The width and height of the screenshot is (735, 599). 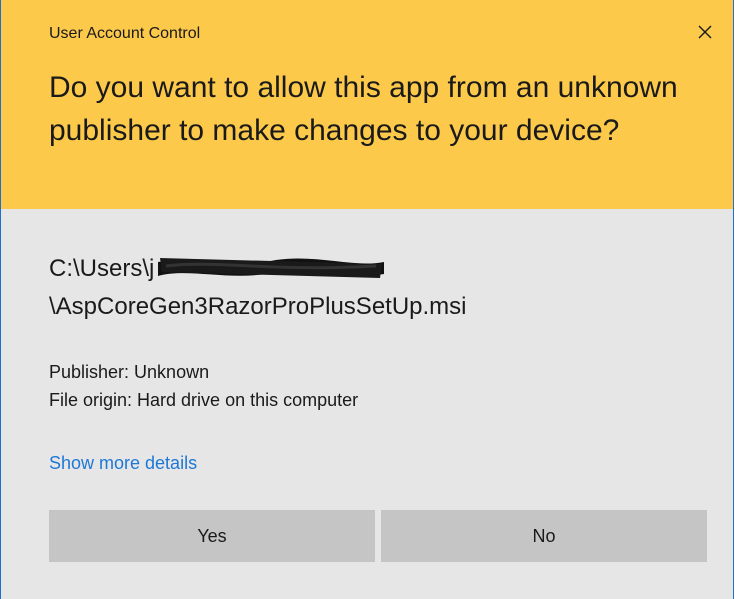 I want to click on no-button: No, so click(x=544, y=536).